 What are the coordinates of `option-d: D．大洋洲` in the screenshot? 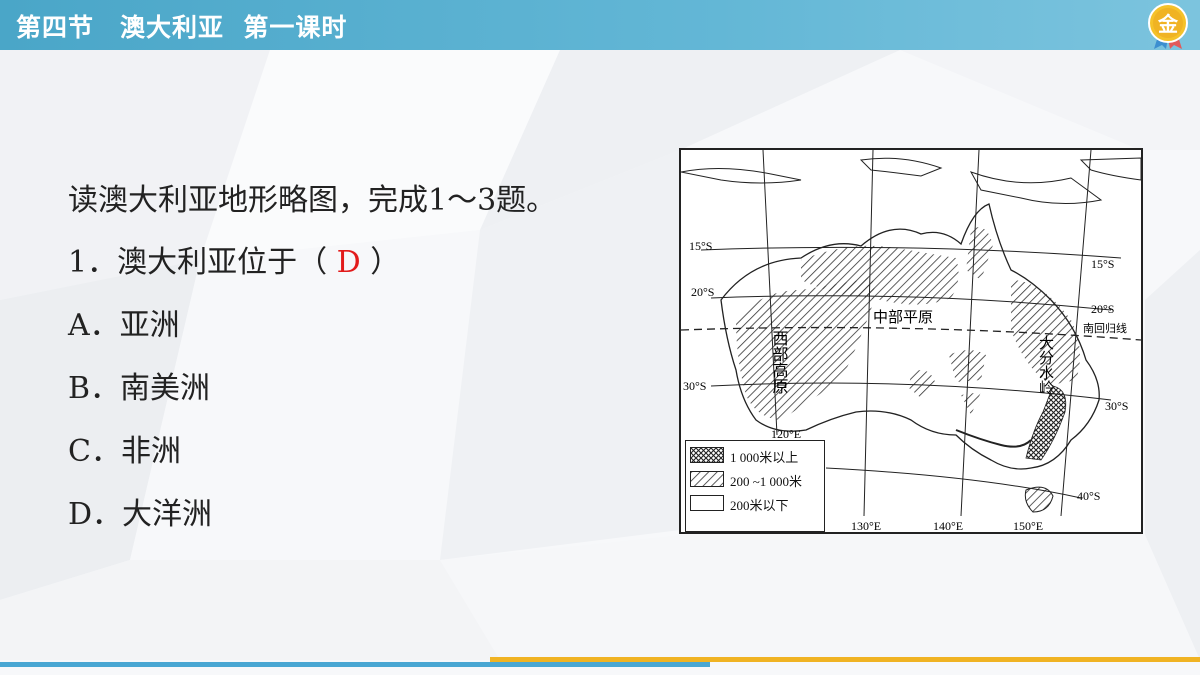 It's located at (140, 511).